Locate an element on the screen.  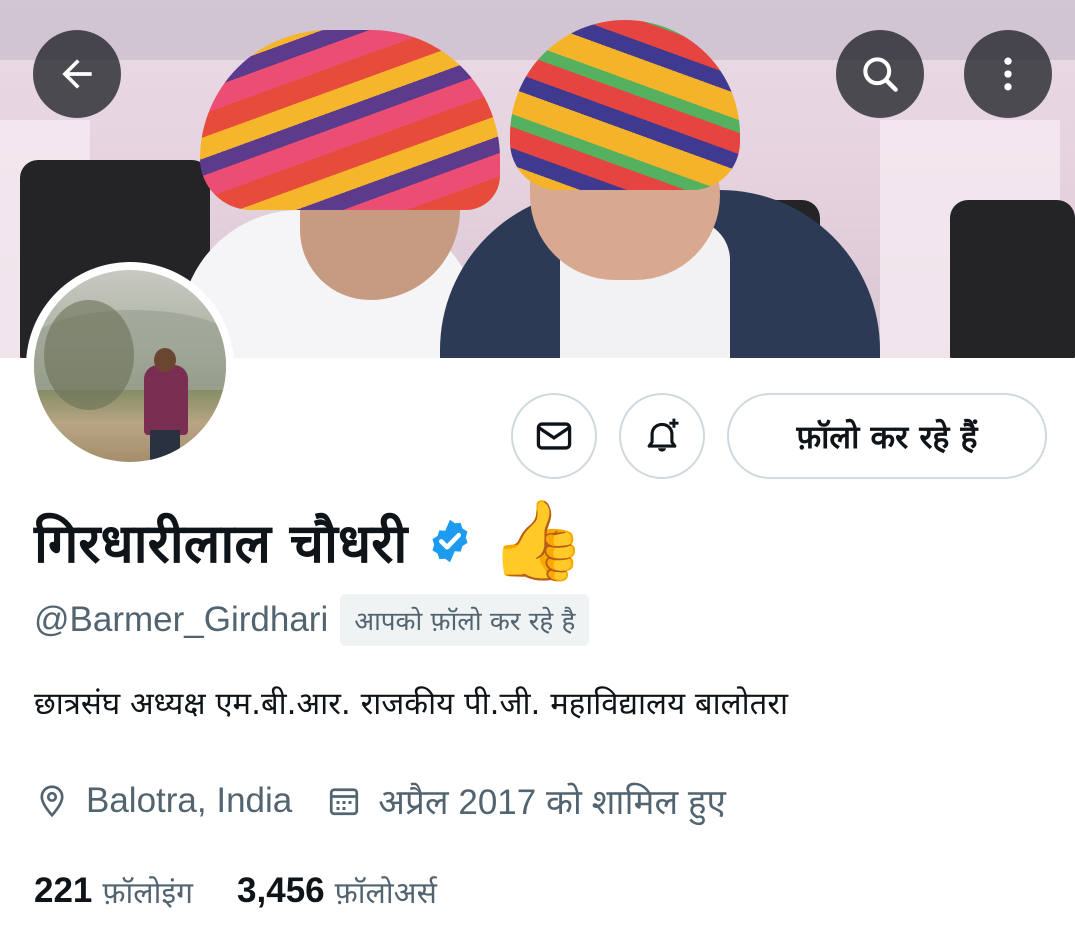
banner-chair is located at coordinates (1012, 279).